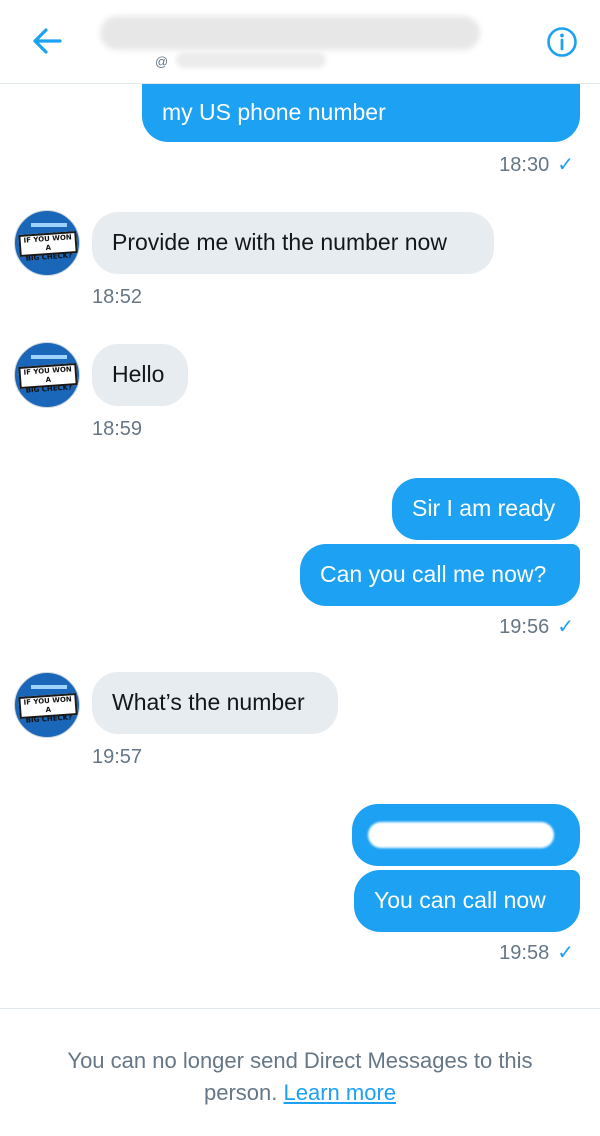 The width and height of the screenshot is (600, 1136). Describe the element at coordinates (536, 165) in the screenshot. I see `message-timestamp: 18:30 ✓` at that location.